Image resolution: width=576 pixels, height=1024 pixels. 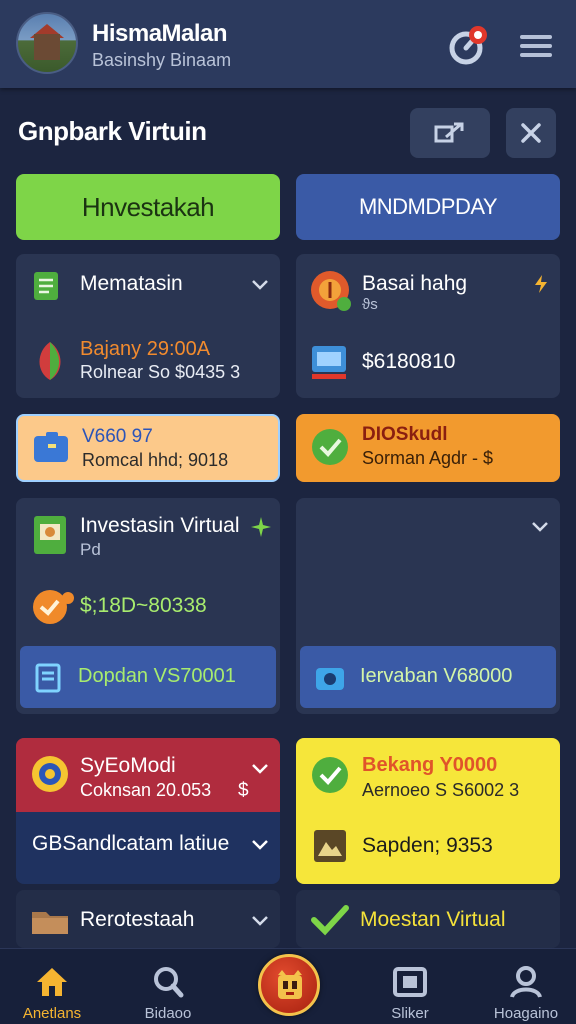 I want to click on card-action-button: Dopdan VS70001, so click(x=148, y=677).